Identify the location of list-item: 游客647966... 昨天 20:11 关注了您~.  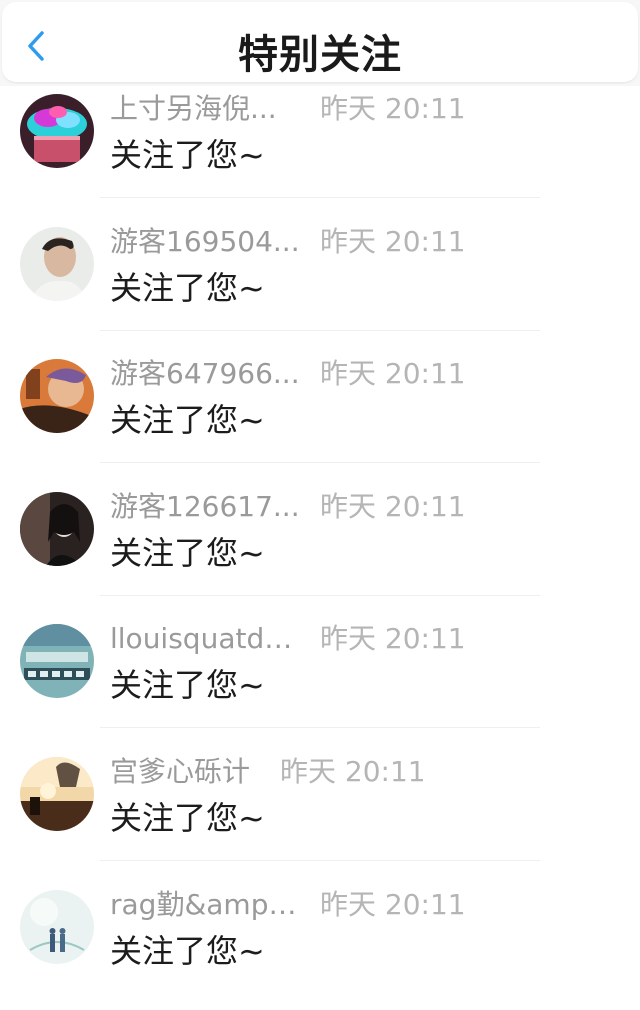
(320, 417).